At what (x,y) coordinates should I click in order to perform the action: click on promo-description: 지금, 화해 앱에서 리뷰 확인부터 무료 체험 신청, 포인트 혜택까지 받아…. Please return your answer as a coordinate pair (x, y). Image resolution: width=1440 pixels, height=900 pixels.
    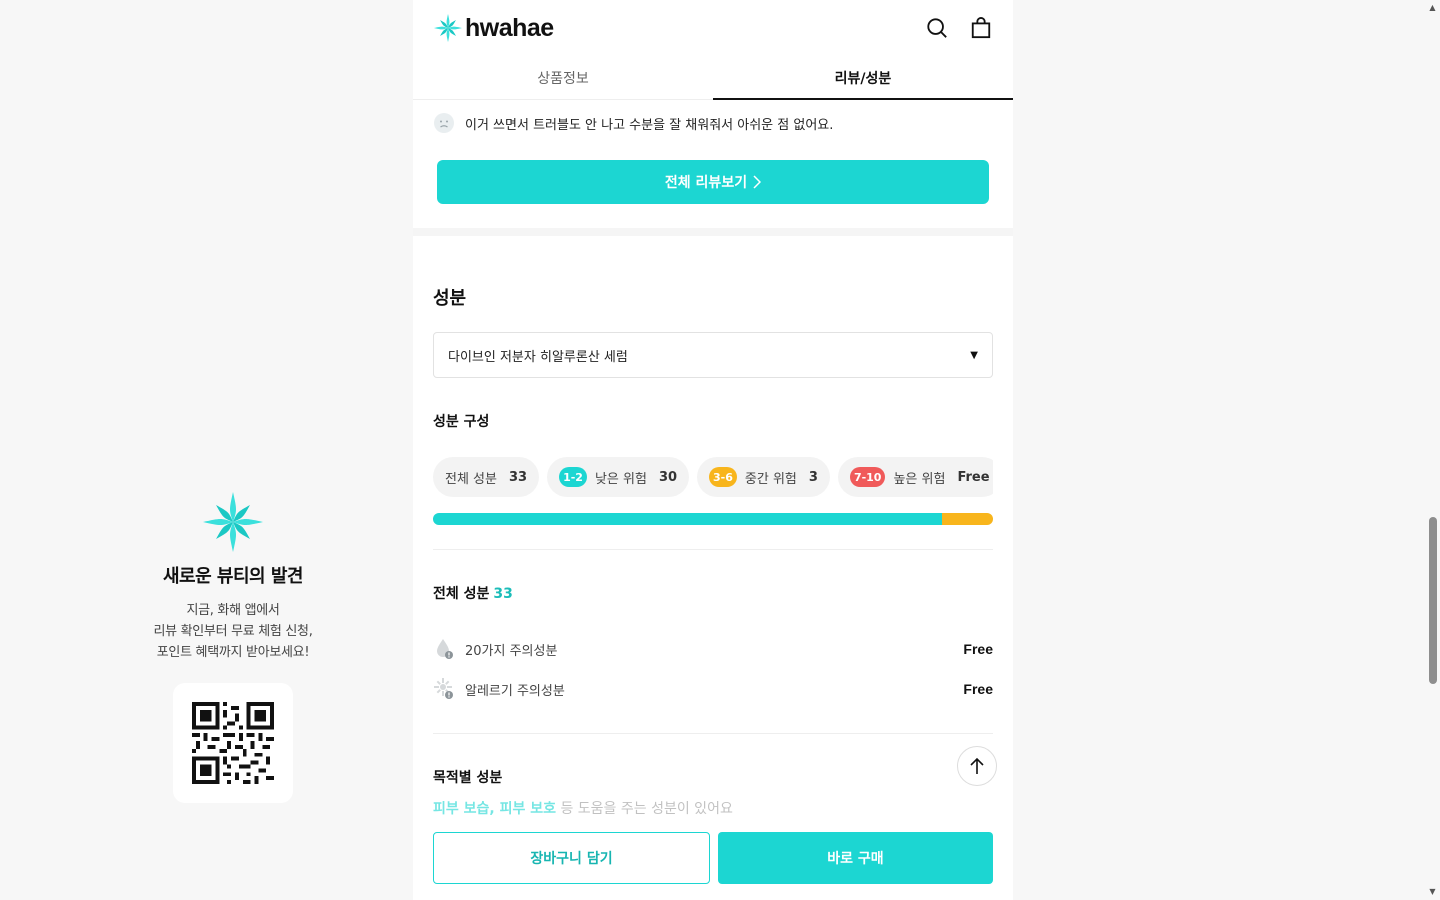
    Looking at the image, I should click on (233, 631).